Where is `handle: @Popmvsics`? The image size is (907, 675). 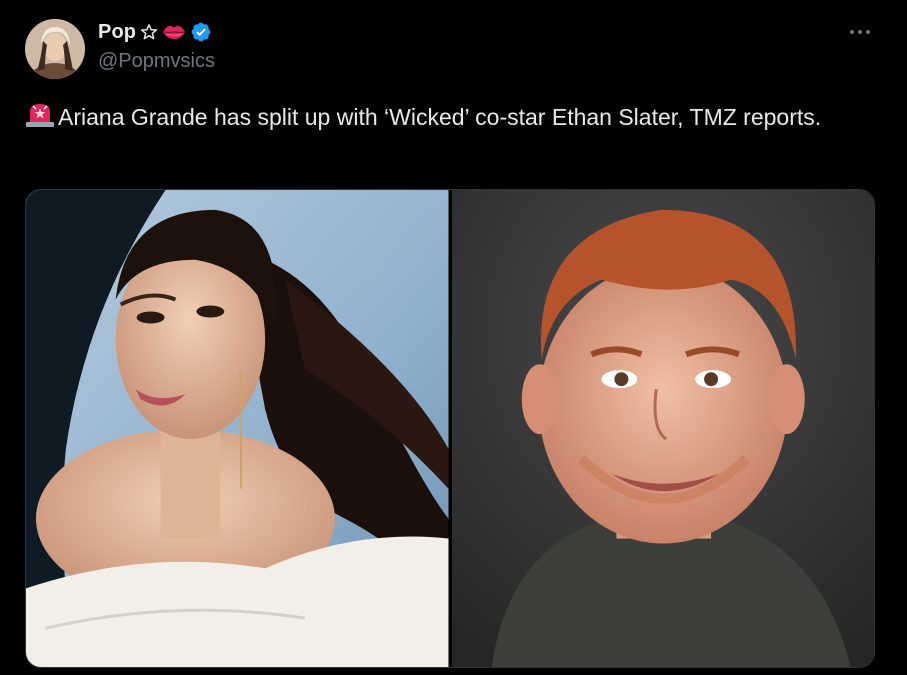
handle: @Popmvsics is located at coordinates (156, 61).